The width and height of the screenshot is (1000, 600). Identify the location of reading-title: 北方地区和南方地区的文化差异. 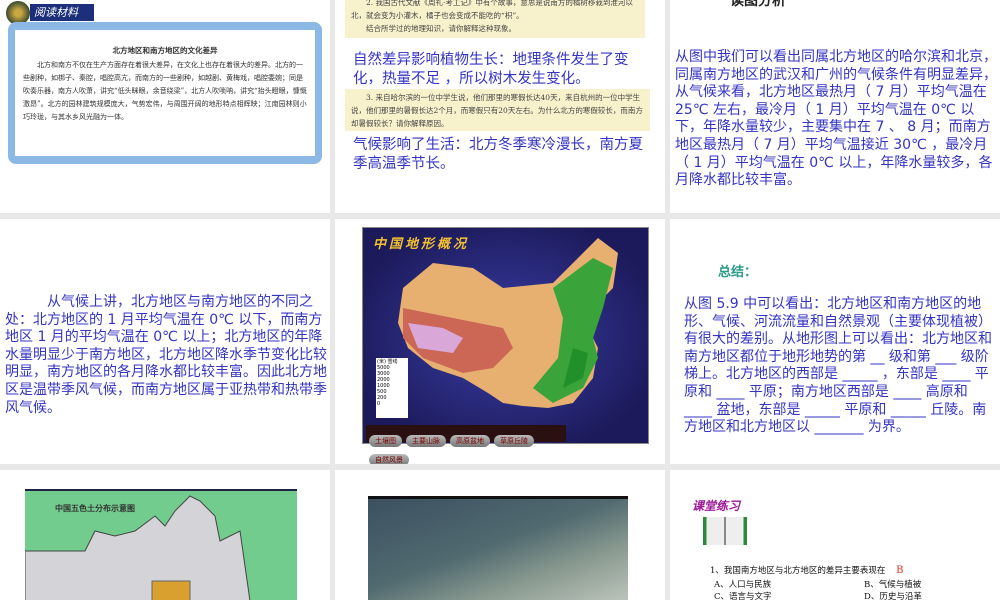
(165, 50).